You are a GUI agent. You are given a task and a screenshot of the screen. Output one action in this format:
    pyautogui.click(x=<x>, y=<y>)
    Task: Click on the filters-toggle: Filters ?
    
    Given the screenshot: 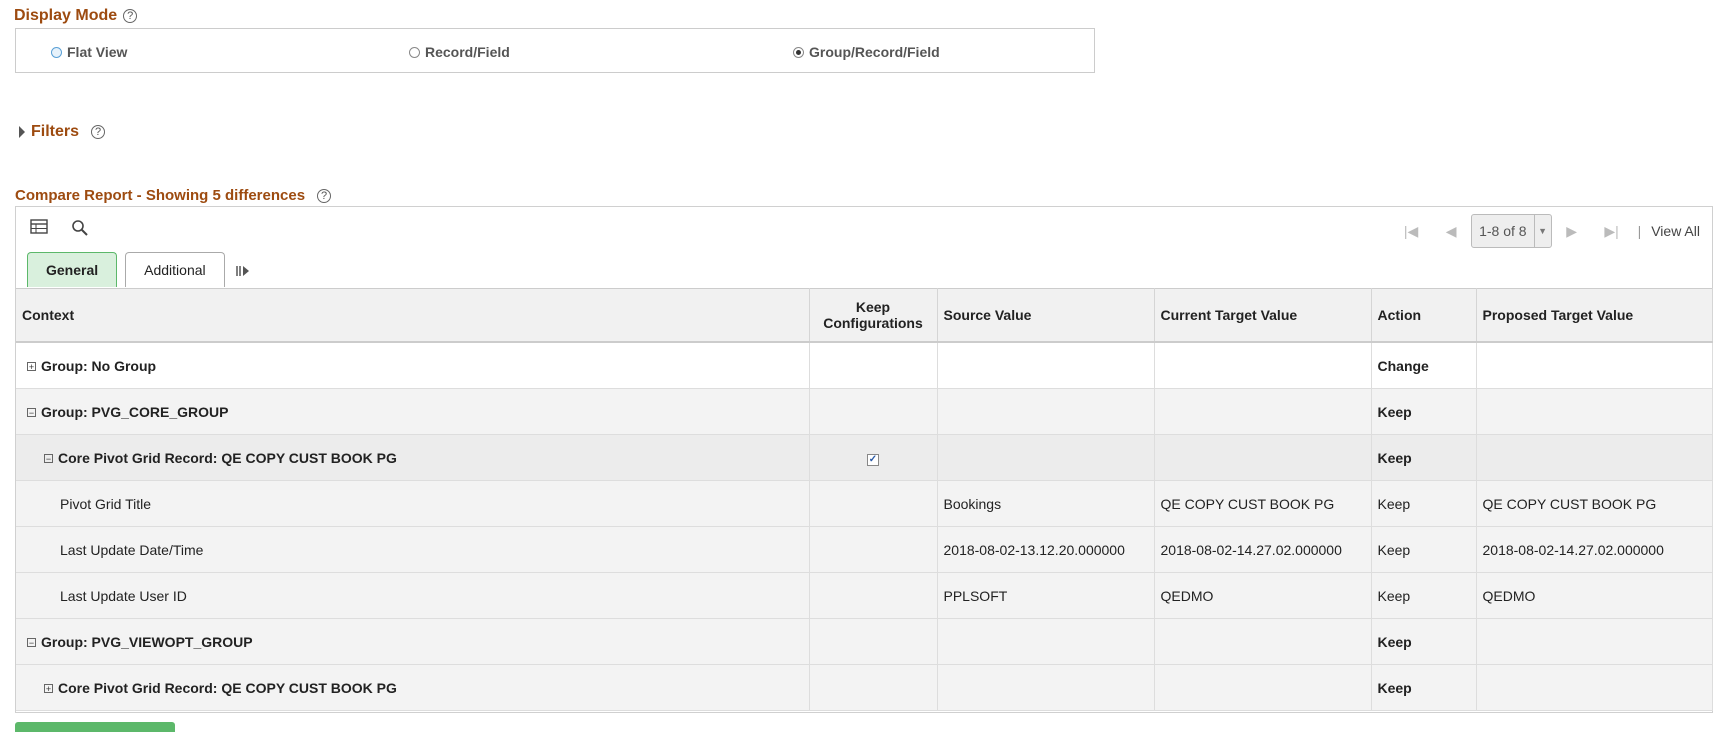 What is the action you would take?
    pyautogui.click(x=62, y=132)
    